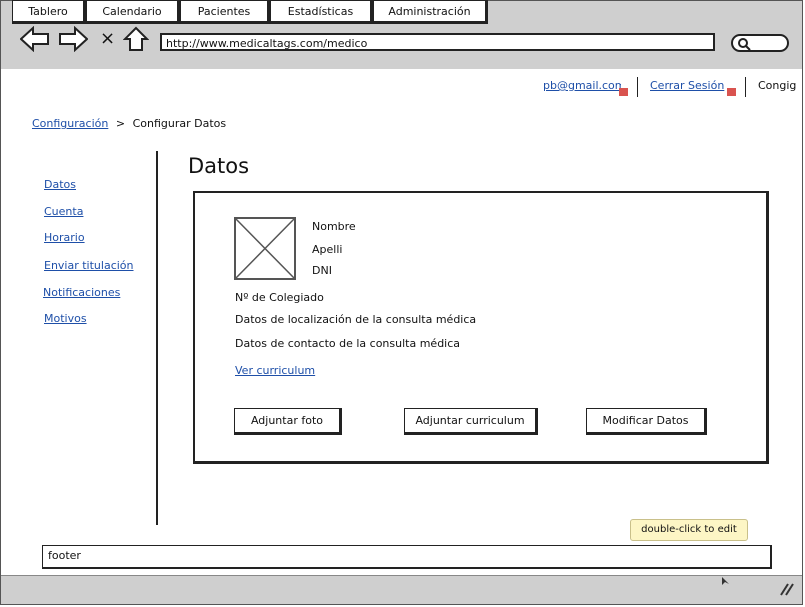  I want to click on home-icon, so click(136, 39).